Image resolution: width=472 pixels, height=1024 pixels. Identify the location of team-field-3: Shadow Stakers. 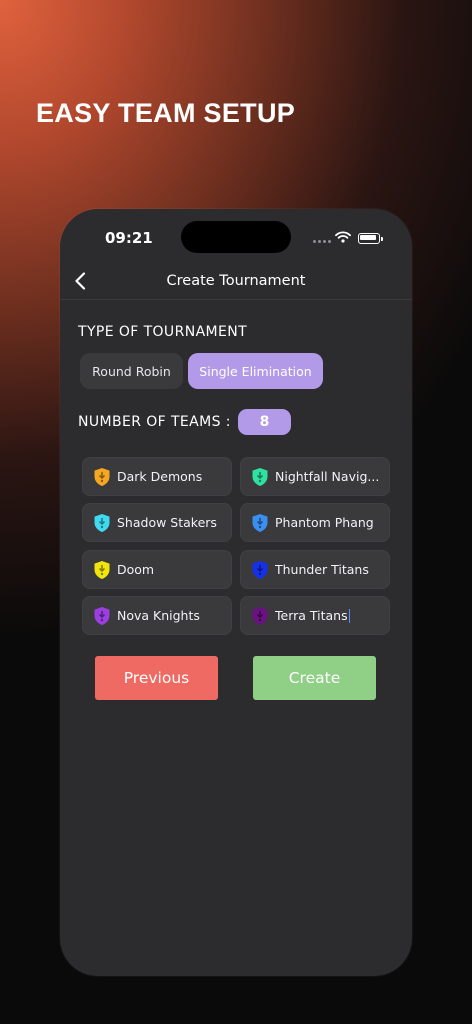
(157, 522).